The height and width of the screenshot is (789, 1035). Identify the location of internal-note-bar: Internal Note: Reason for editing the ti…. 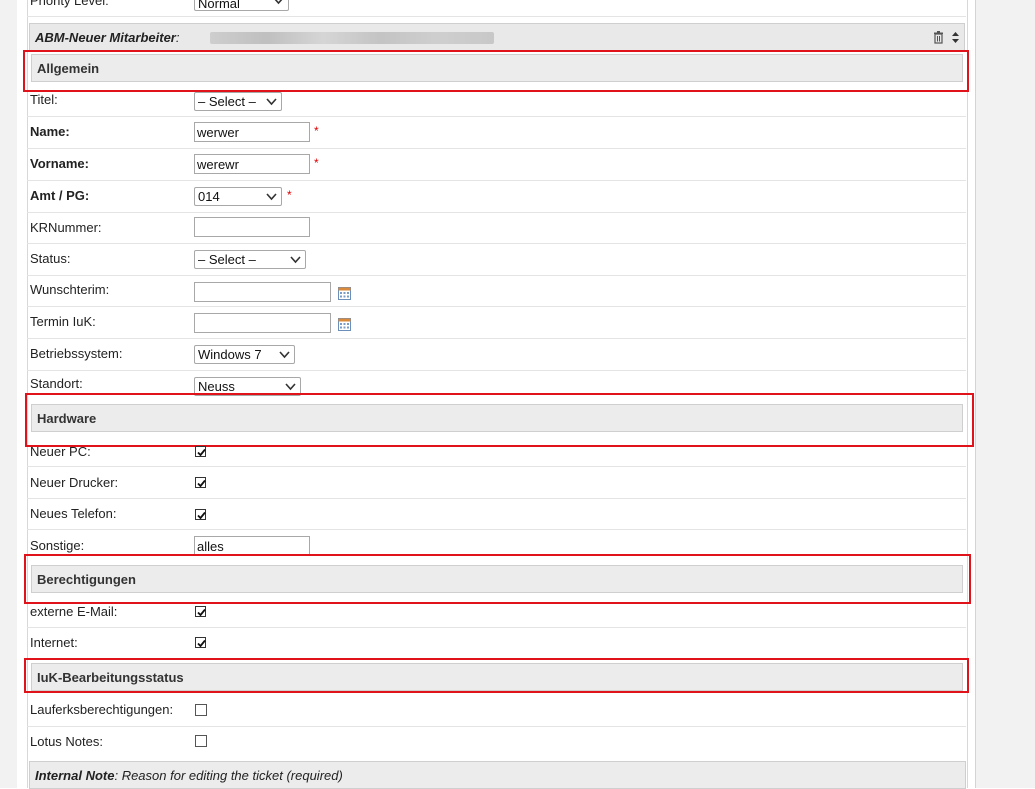
(497, 775).